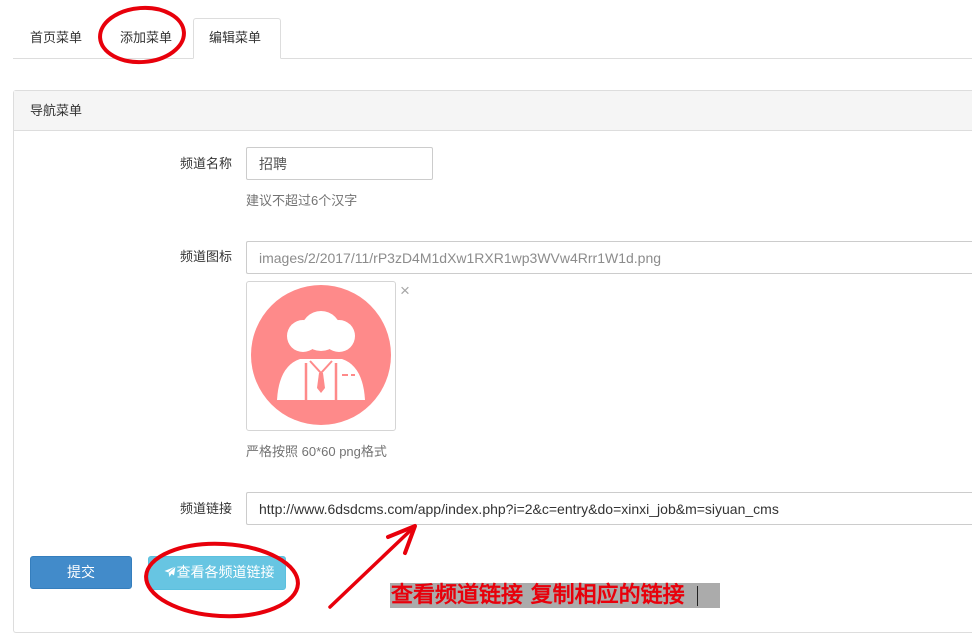 Image resolution: width=972 pixels, height=639 pixels. What do you see at coordinates (237, 38) in the screenshot?
I see `tab-edit-menu: 编辑菜单` at bounding box center [237, 38].